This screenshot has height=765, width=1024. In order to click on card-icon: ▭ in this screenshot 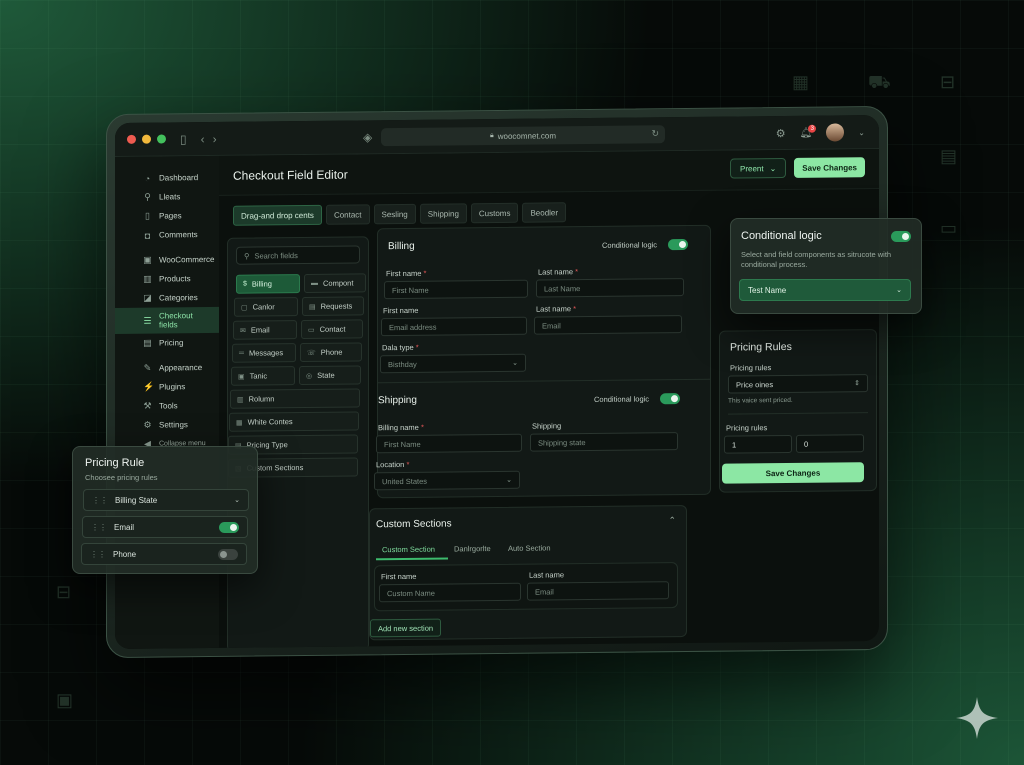, I will do `click(949, 228)`.